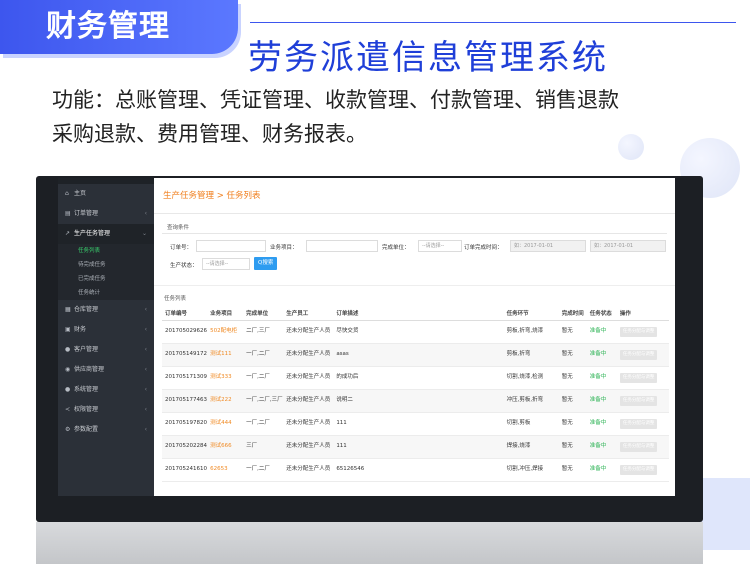  I want to click on decor-panel, so click(725, 514).